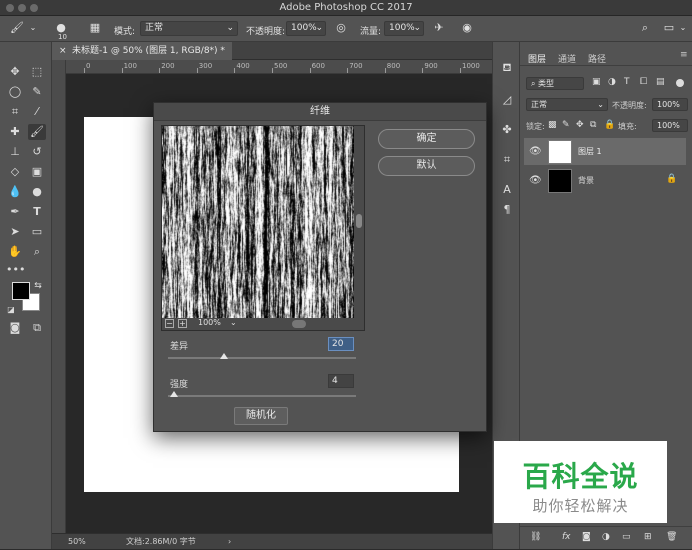 This screenshot has height=550, width=692. What do you see at coordinates (209, 322) in the screenshot?
I see `preview-zoom-value: 100%` at bounding box center [209, 322].